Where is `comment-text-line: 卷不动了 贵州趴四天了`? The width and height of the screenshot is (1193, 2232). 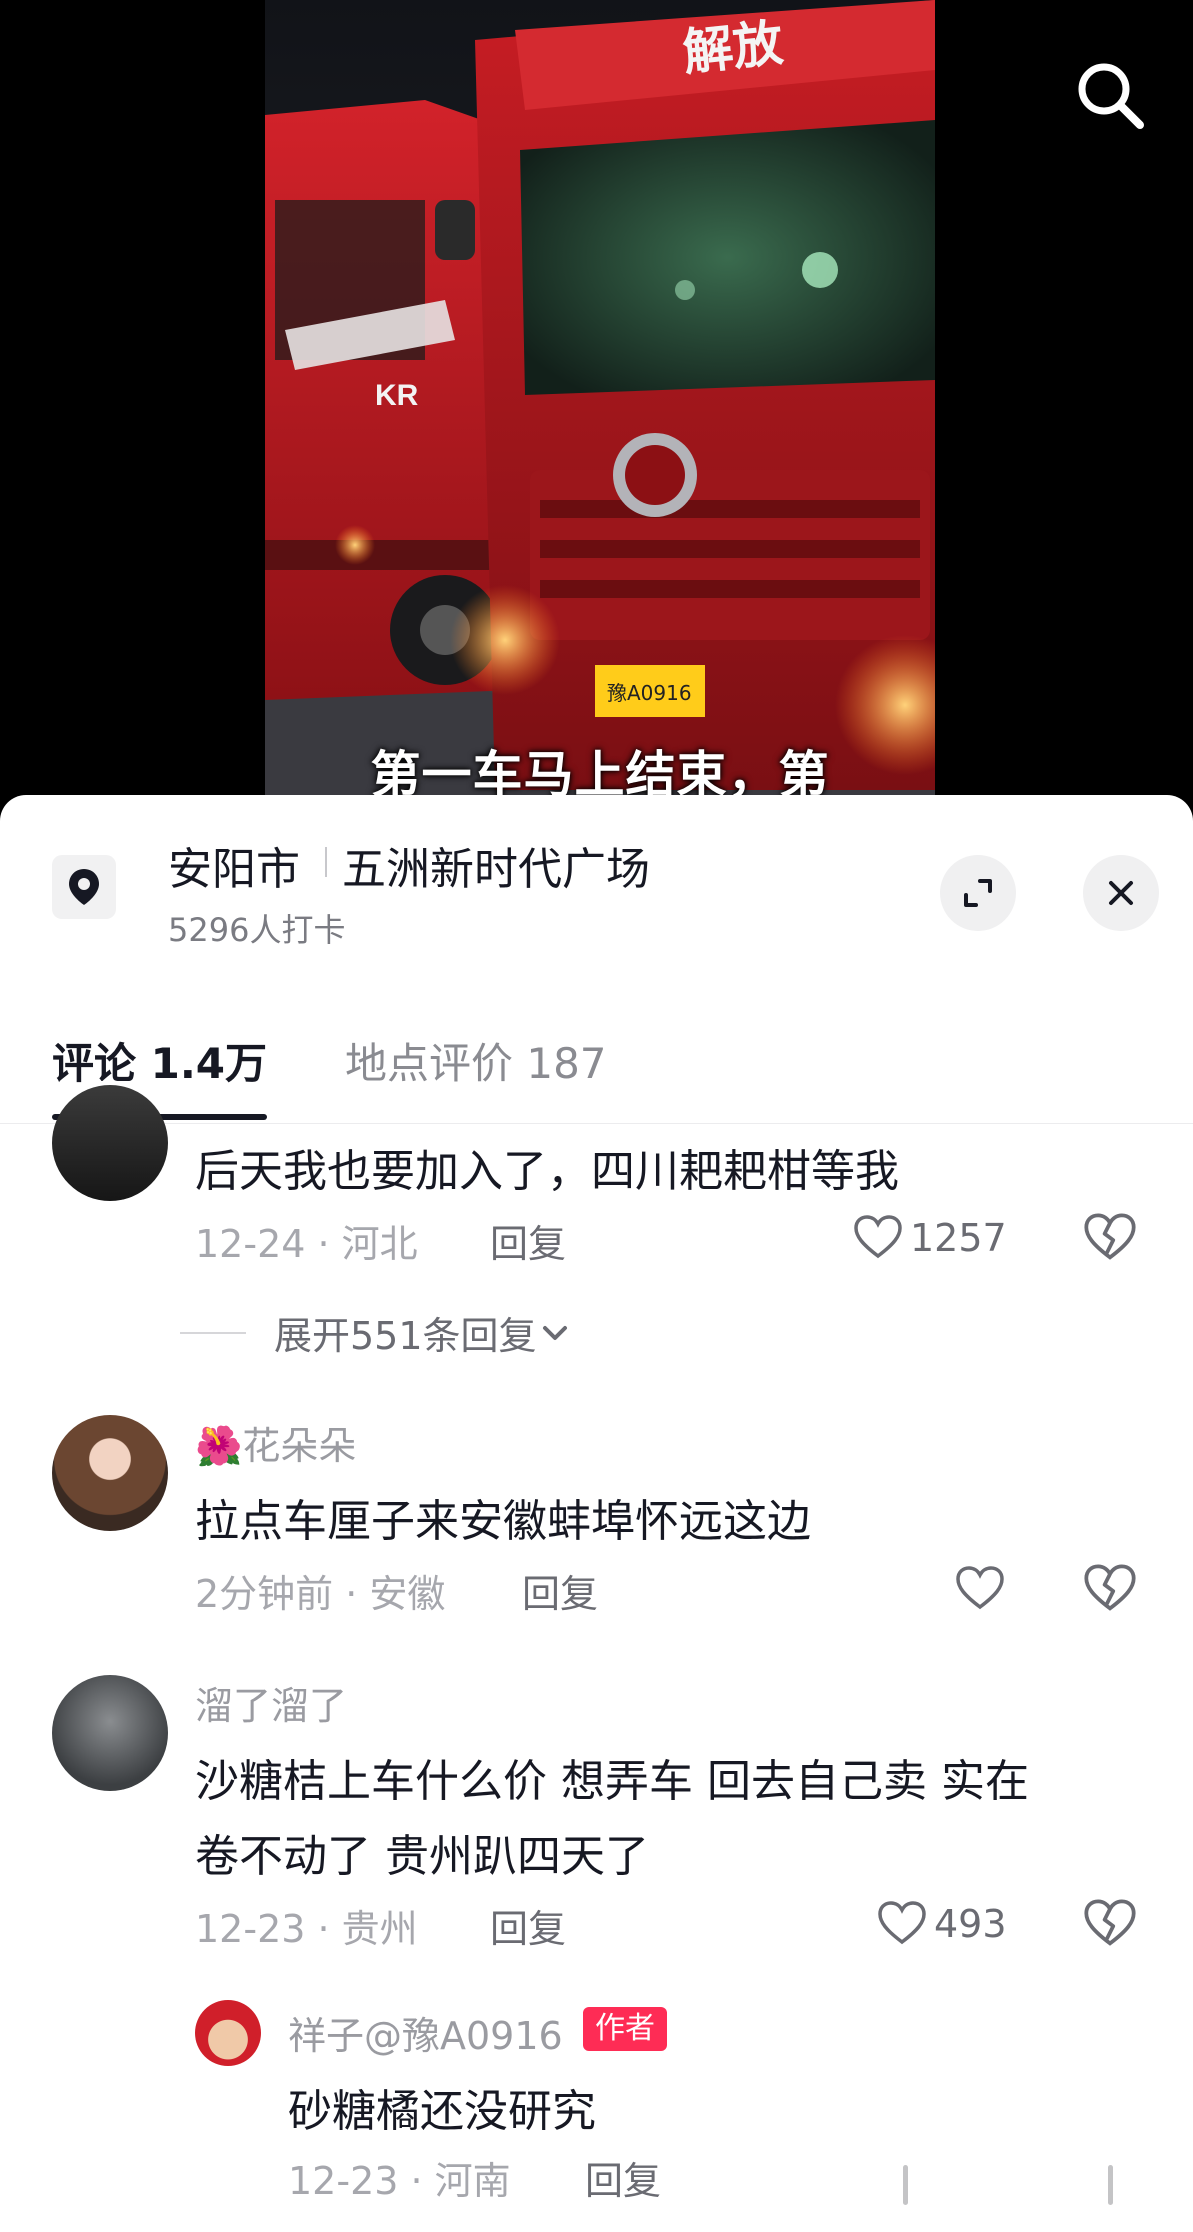
comment-text-line: 卷不动了 贵州趴四天了 is located at coordinates (422, 1856).